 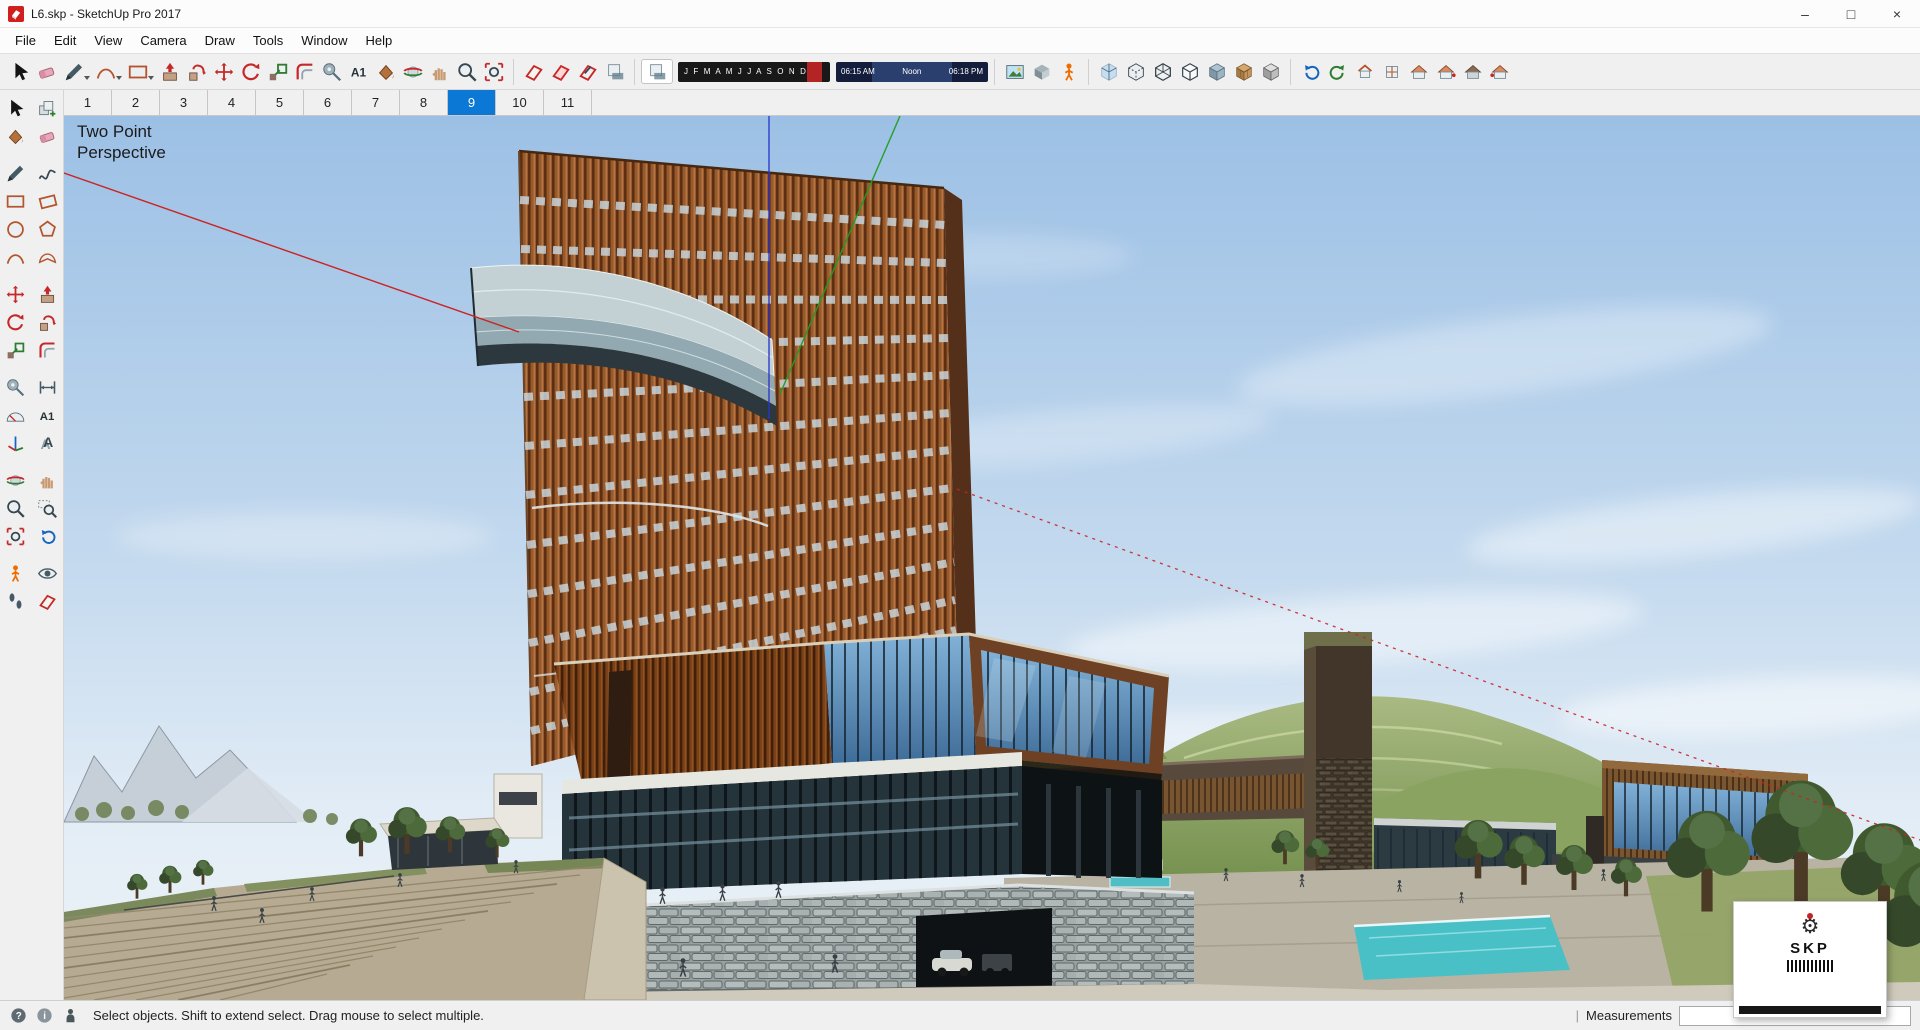 What do you see at coordinates (1014, 72) in the screenshot?
I see `match-photo-tool-button` at bounding box center [1014, 72].